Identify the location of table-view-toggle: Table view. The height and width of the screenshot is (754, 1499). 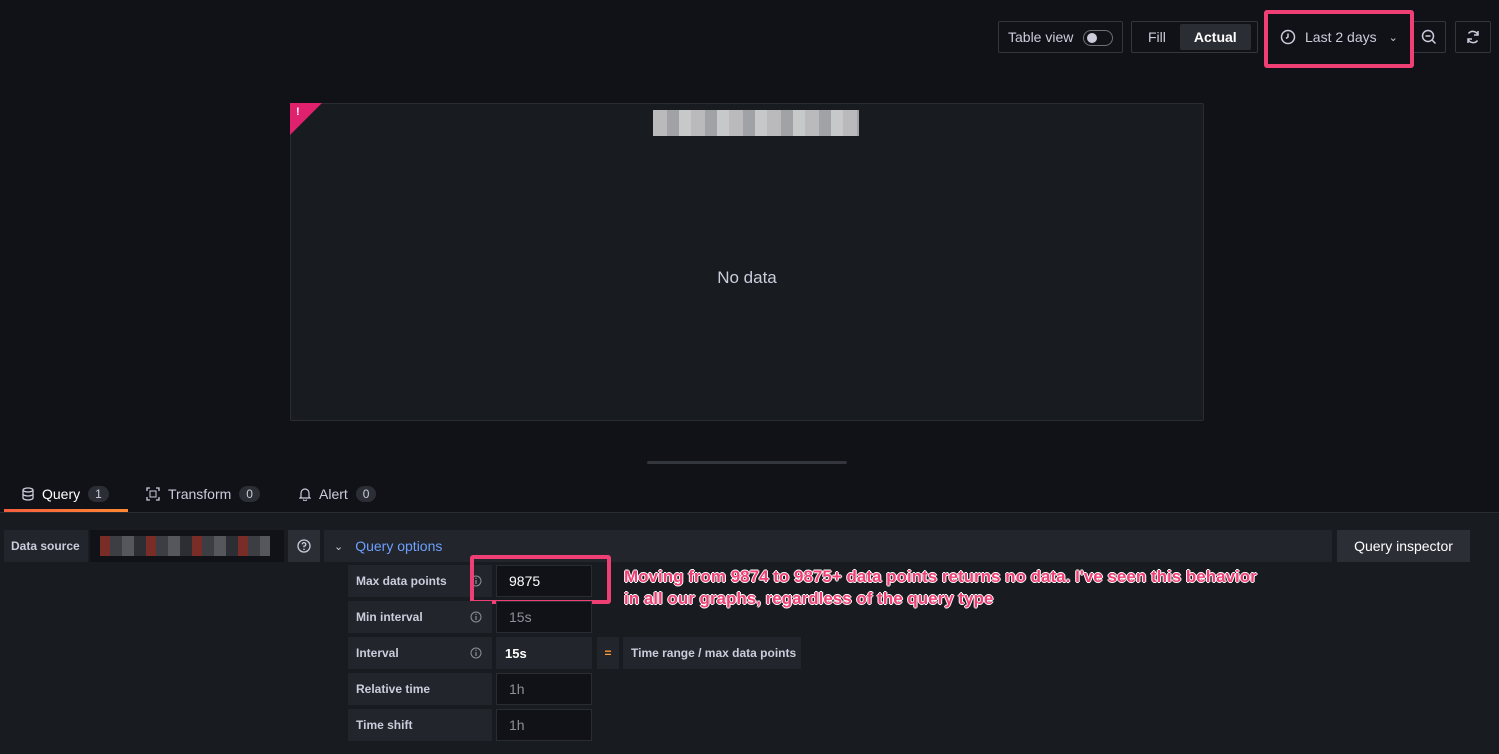
(1060, 37).